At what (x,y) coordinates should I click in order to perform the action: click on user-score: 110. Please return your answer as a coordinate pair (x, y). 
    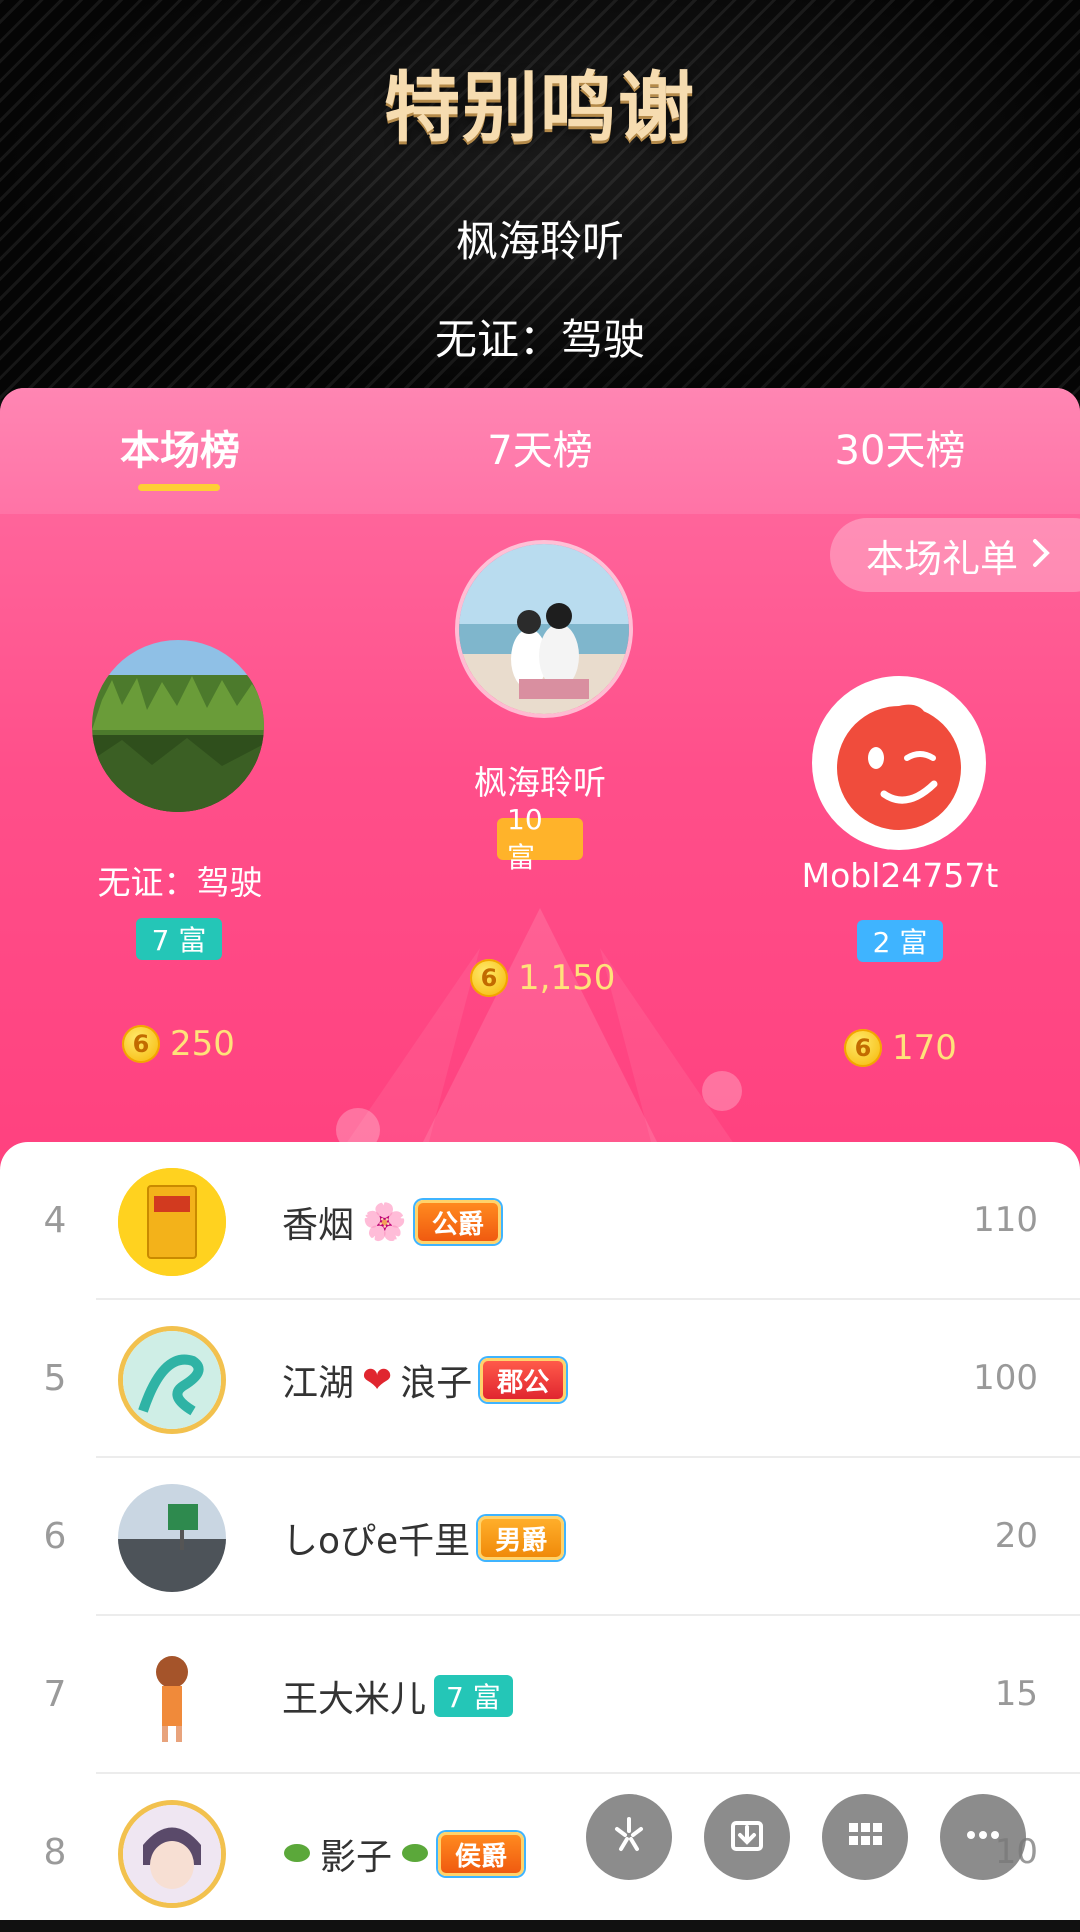
    Looking at the image, I should click on (1005, 1220).